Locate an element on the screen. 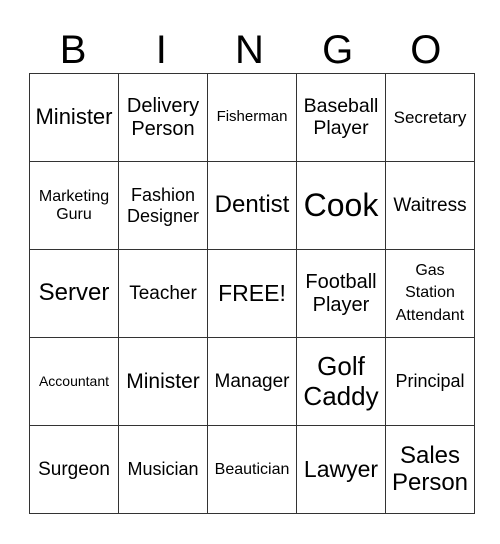  cell-label: Server is located at coordinates (74, 293).